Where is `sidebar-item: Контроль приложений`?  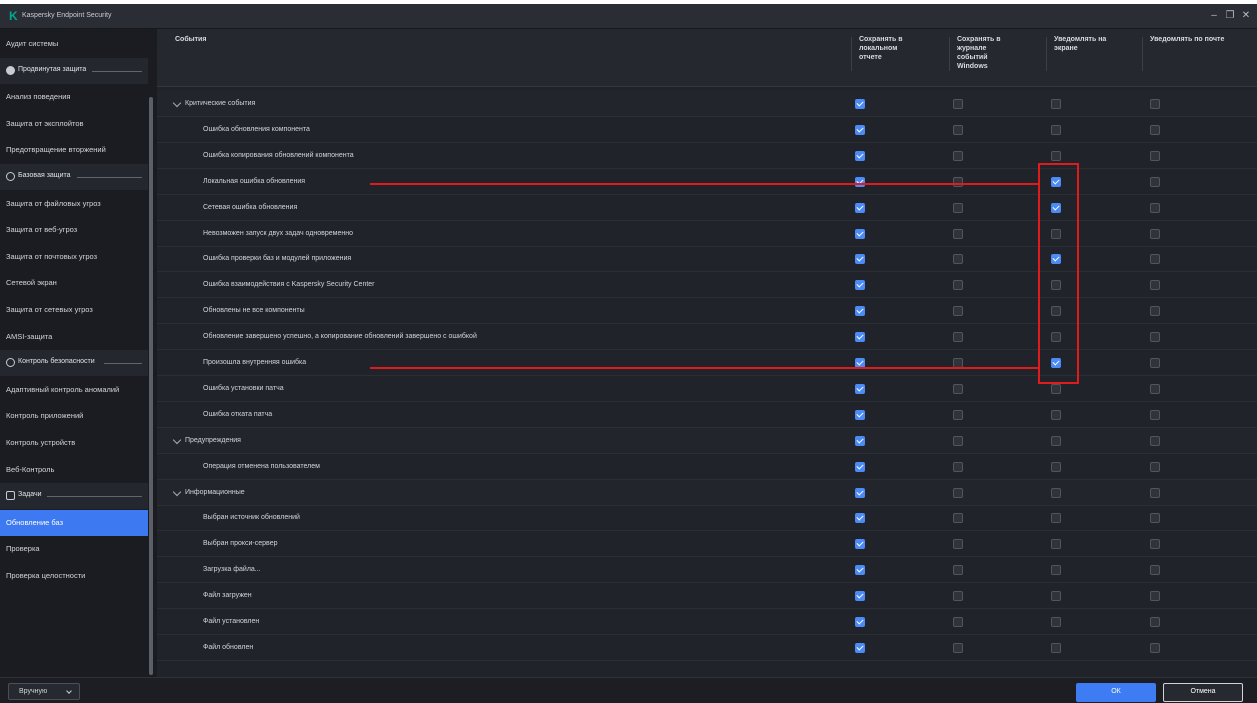
sidebar-item: Контроль приложений is located at coordinates (74, 416).